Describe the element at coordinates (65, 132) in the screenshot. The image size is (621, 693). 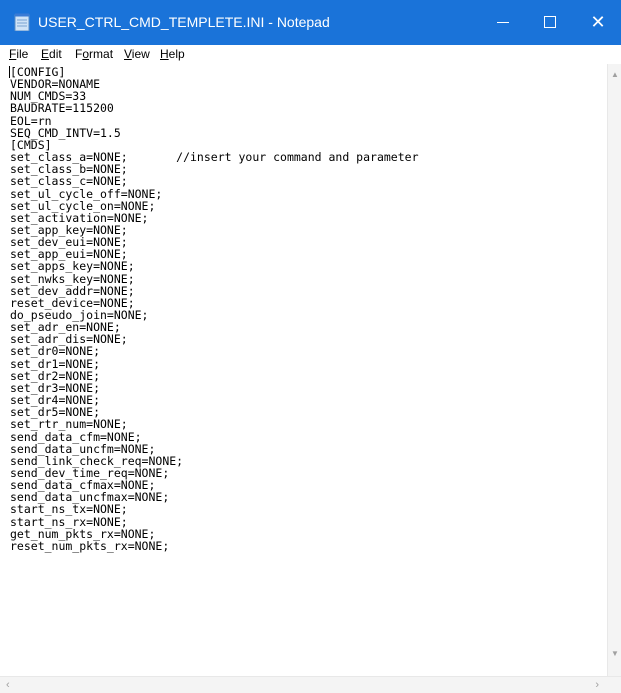
I see `text-line: SEQ_CMD_INTV=1.5` at that location.